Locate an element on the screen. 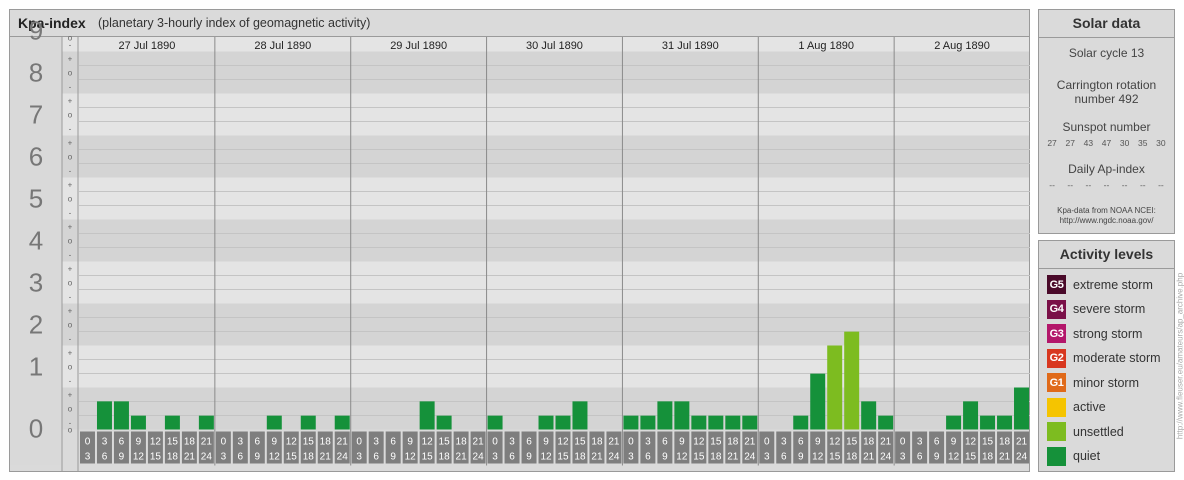  solar-cycle: Solar cycle 13 is located at coordinates (1106, 53).